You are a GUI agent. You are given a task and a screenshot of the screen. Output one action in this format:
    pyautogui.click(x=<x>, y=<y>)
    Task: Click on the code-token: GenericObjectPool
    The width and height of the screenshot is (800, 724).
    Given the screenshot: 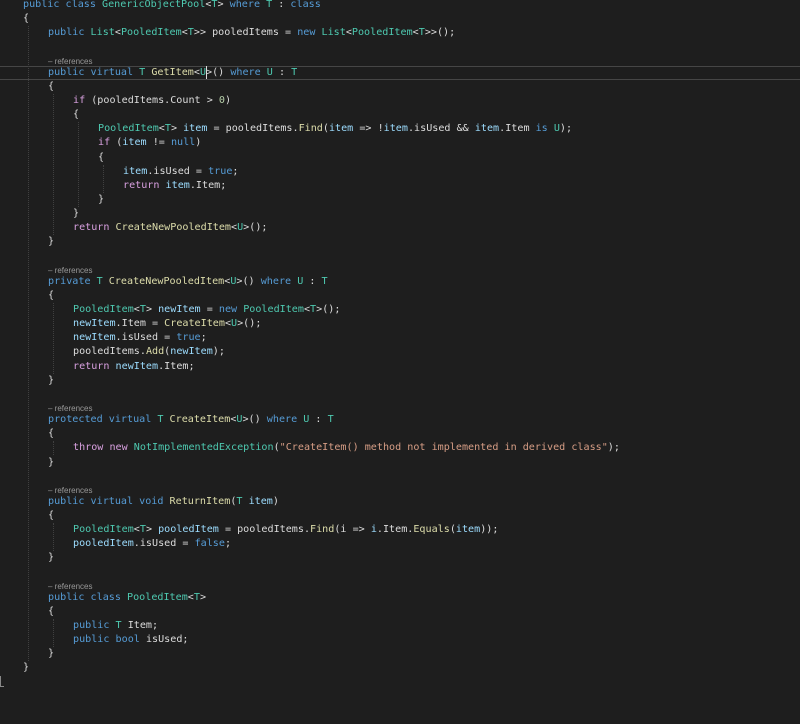 What is the action you would take?
    pyautogui.click(x=154, y=5)
    